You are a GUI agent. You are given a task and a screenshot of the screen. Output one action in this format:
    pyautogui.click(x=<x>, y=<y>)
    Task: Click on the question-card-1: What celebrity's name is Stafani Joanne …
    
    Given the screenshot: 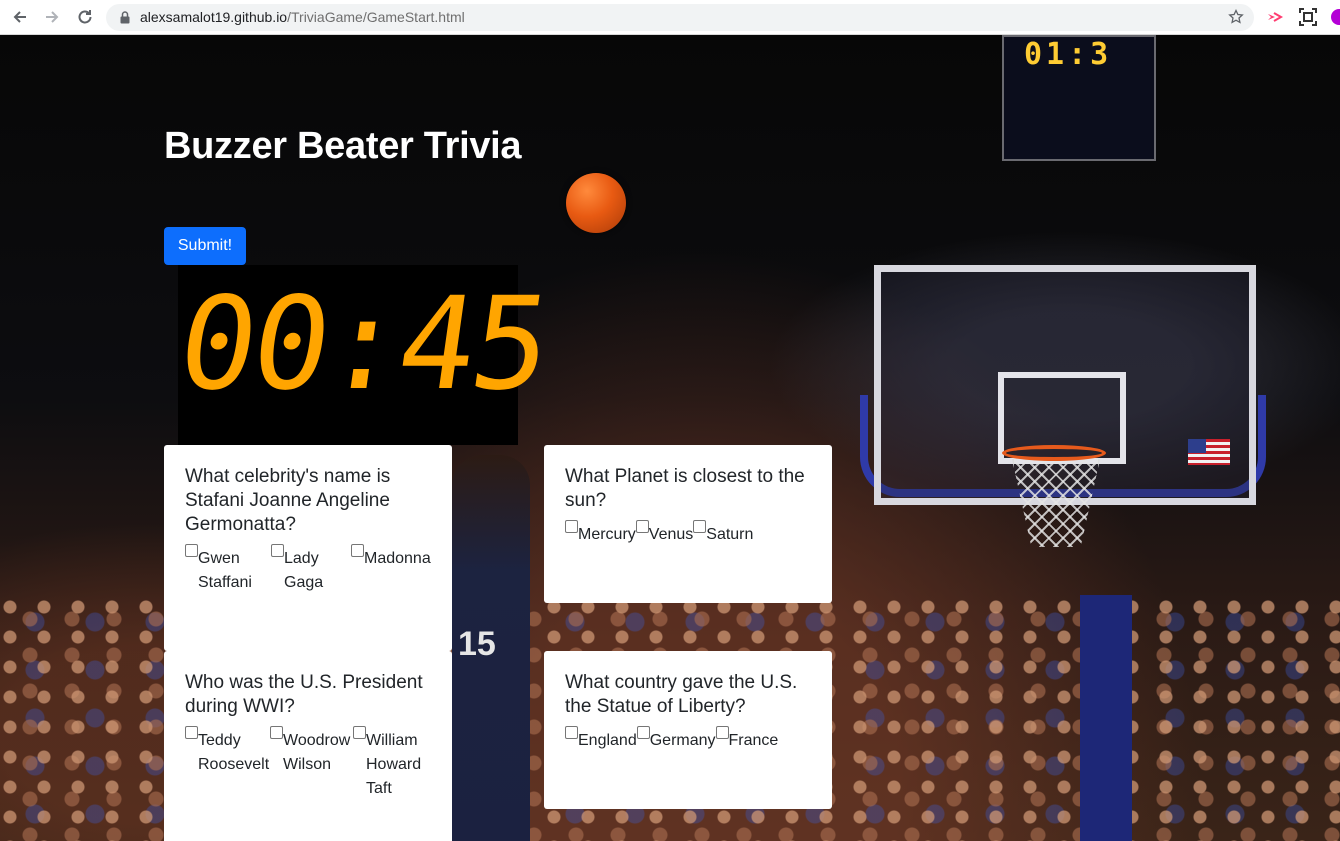 What is the action you would take?
    pyautogui.click(x=308, y=548)
    